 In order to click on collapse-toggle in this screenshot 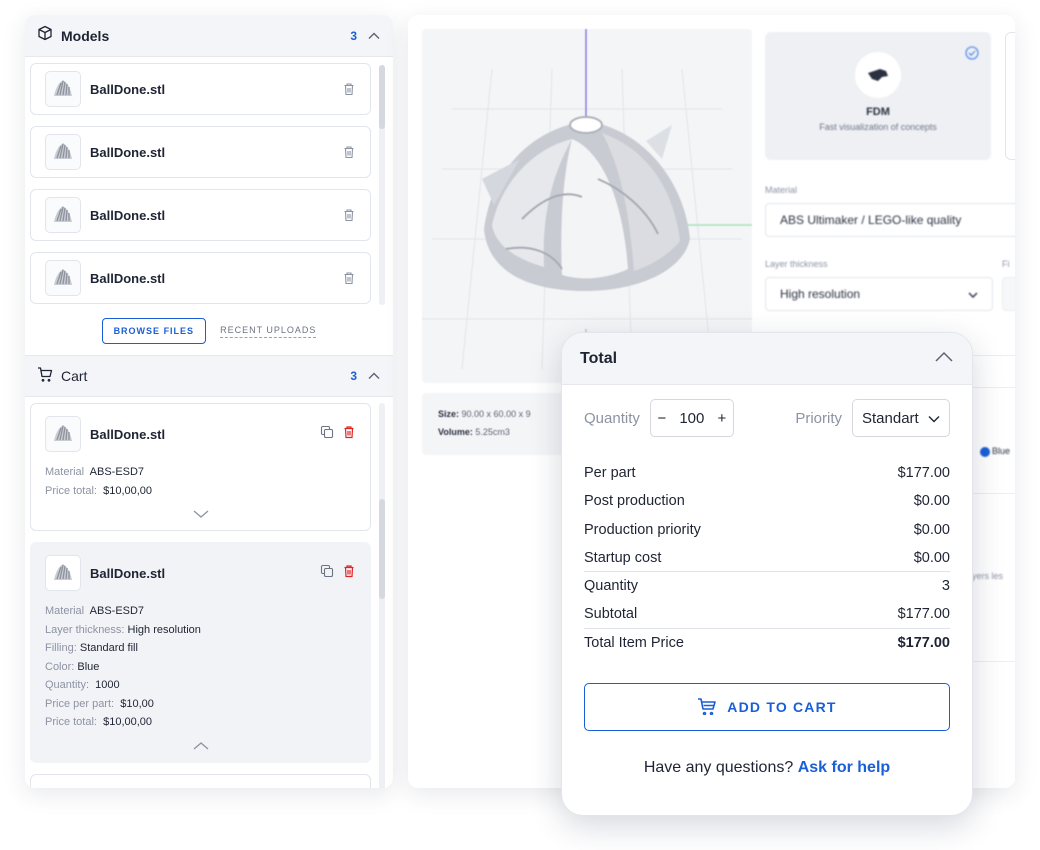, I will do `click(200, 747)`.